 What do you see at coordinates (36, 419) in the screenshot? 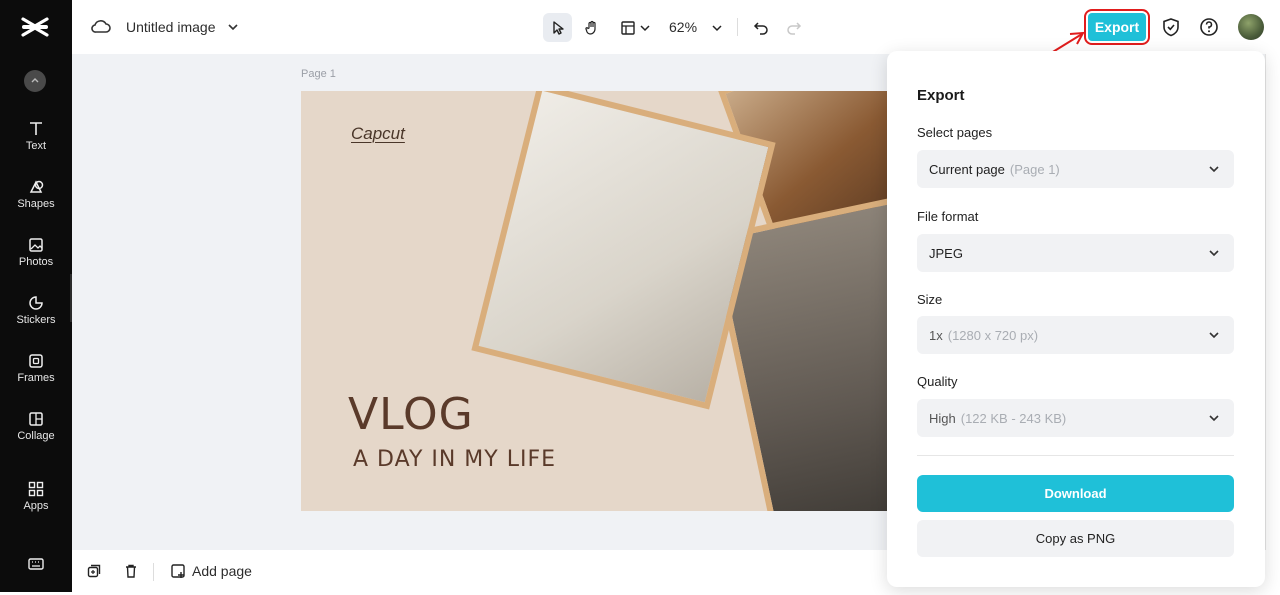
I see `collage-icon` at bounding box center [36, 419].